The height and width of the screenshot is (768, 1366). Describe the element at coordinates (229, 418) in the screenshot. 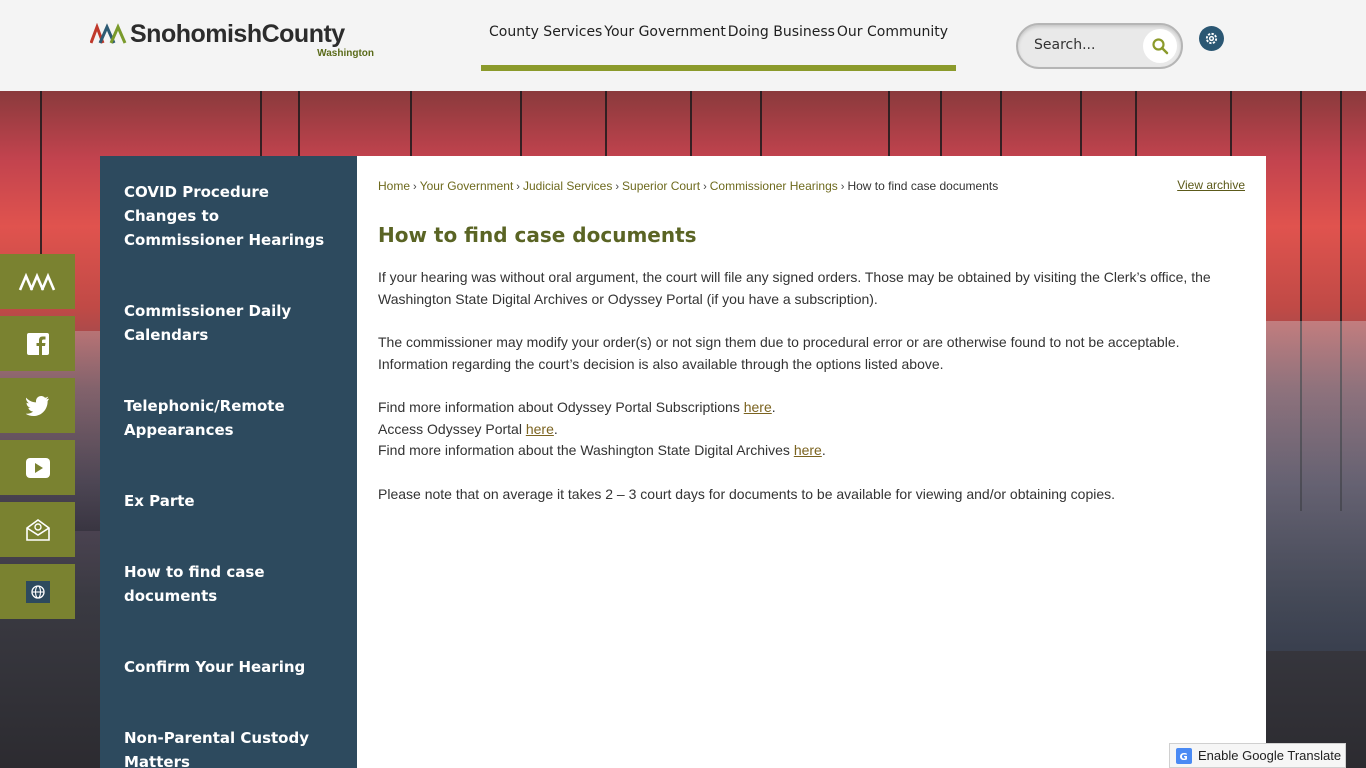

I see `sidebar-item-telephonic: Telephonic/Remote Appearances` at that location.